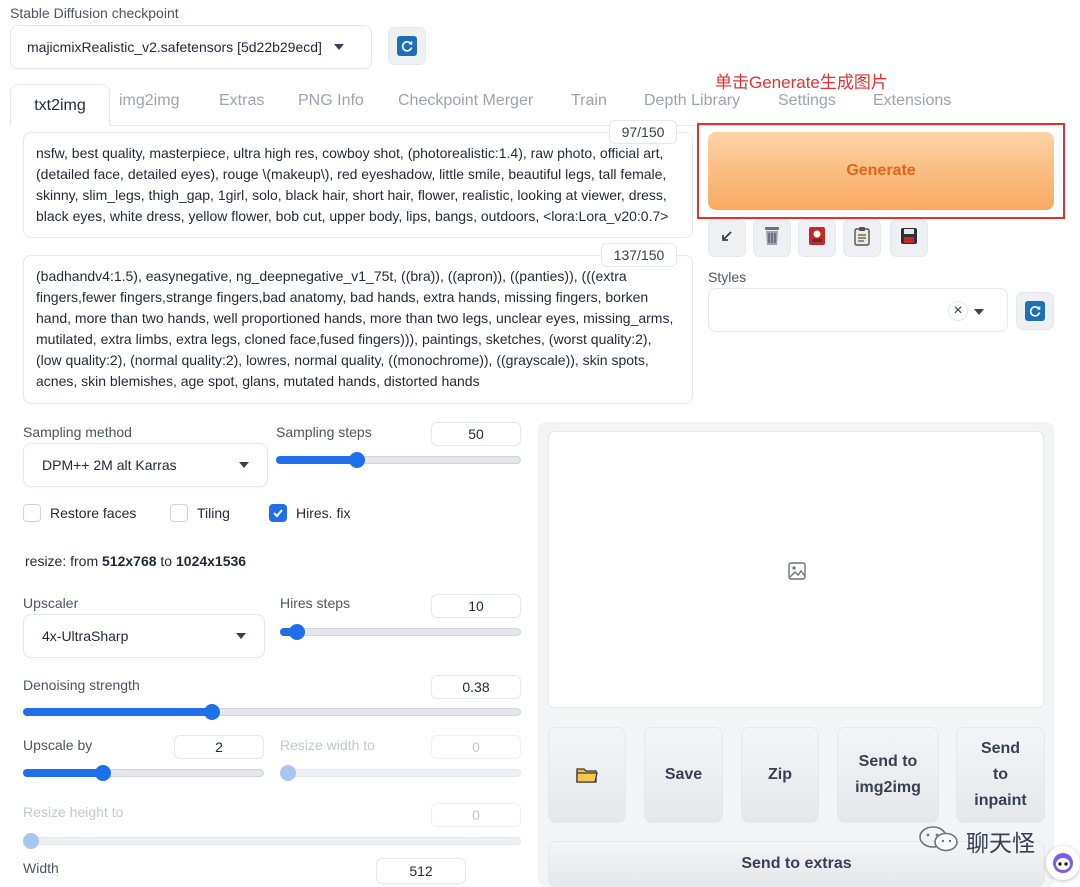 The width and height of the screenshot is (1080, 887). I want to click on tab-png-info: PNG Info, so click(331, 101).